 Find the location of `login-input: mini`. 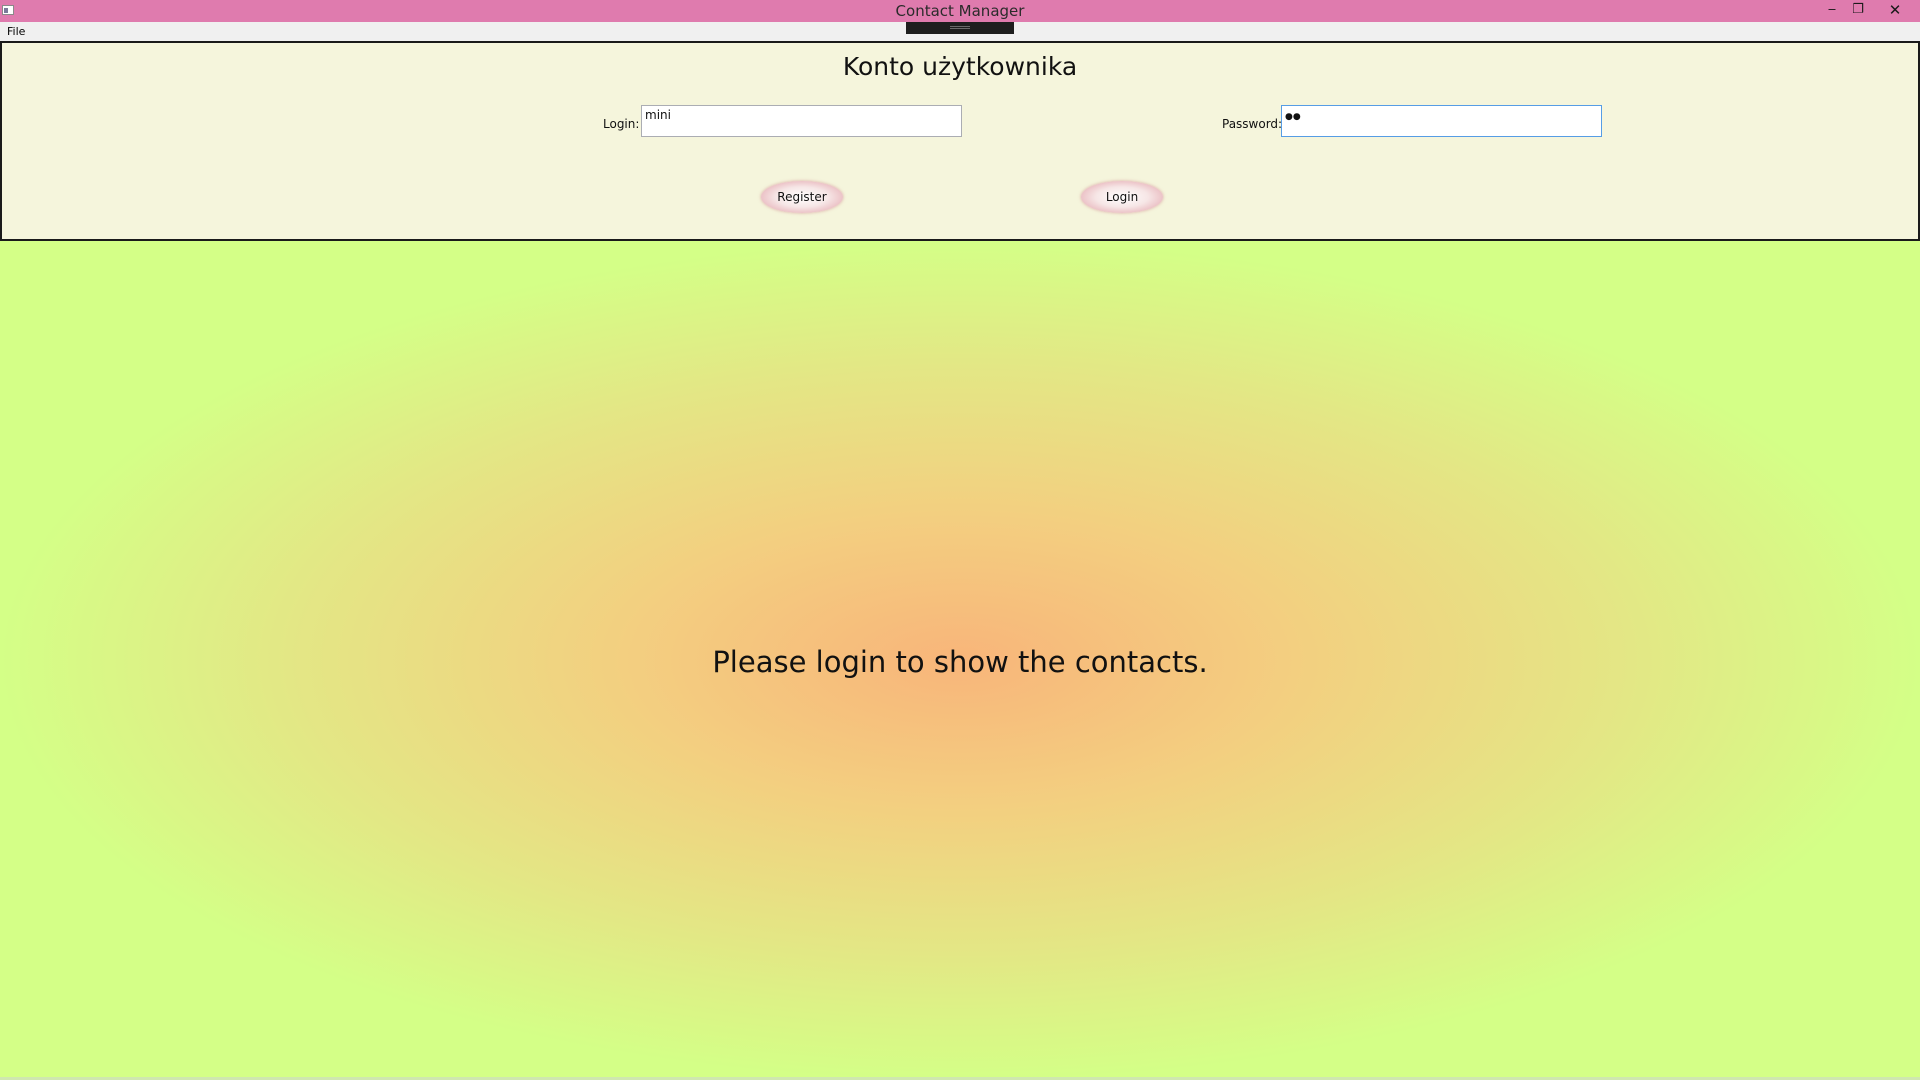

login-input: mini is located at coordinates (801, 121).